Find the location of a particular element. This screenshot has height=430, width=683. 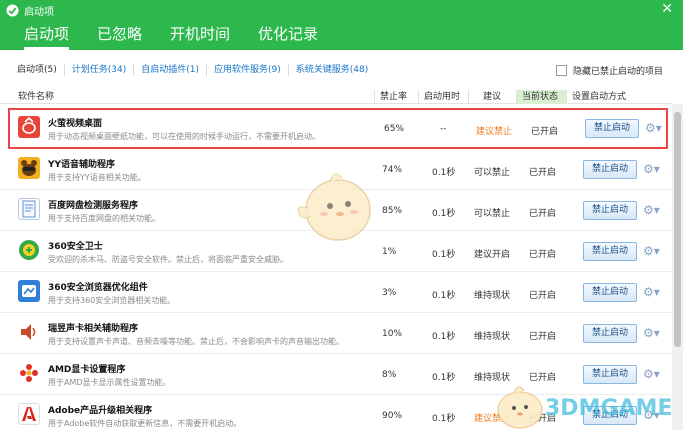

column-header-status: 当前状态 is located at coordinates (541, 97).